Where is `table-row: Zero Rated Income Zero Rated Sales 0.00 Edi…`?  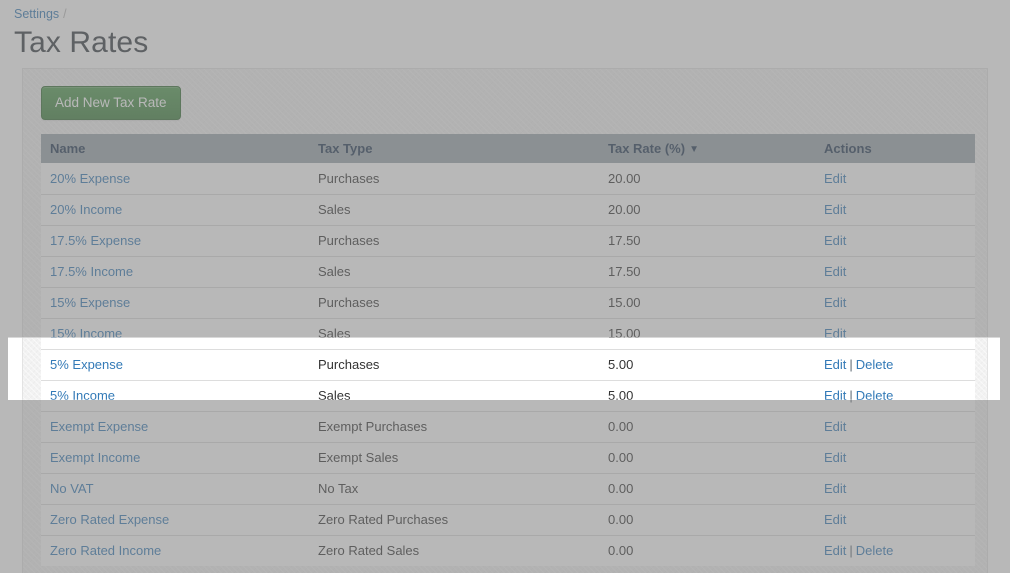
table-row: Zero Rated Income Zero Rated Sales 0.00 Edi… is located at coordinates (508, 550).